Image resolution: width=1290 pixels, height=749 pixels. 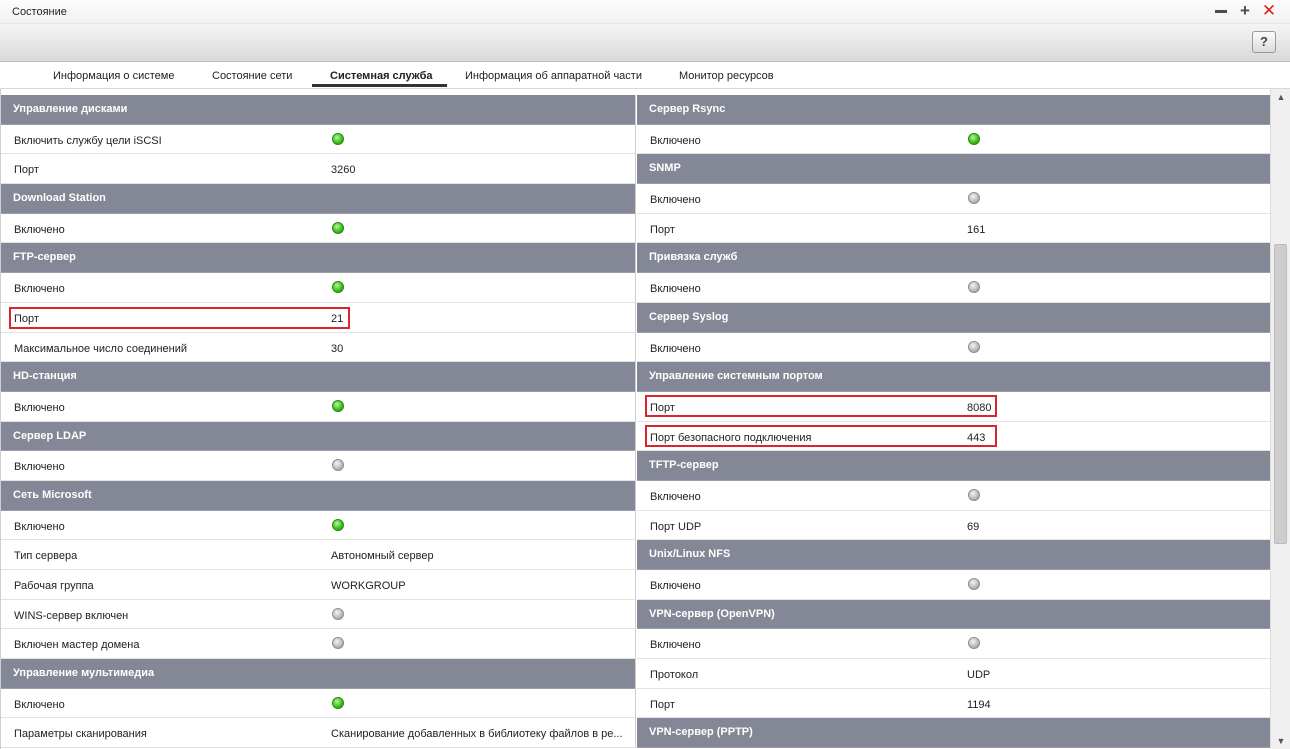 What do you see at coordinates (645, 12) in the screenshot?
I see `window-titlebar: Состояние + ✕` at bounding box center [645, 12].